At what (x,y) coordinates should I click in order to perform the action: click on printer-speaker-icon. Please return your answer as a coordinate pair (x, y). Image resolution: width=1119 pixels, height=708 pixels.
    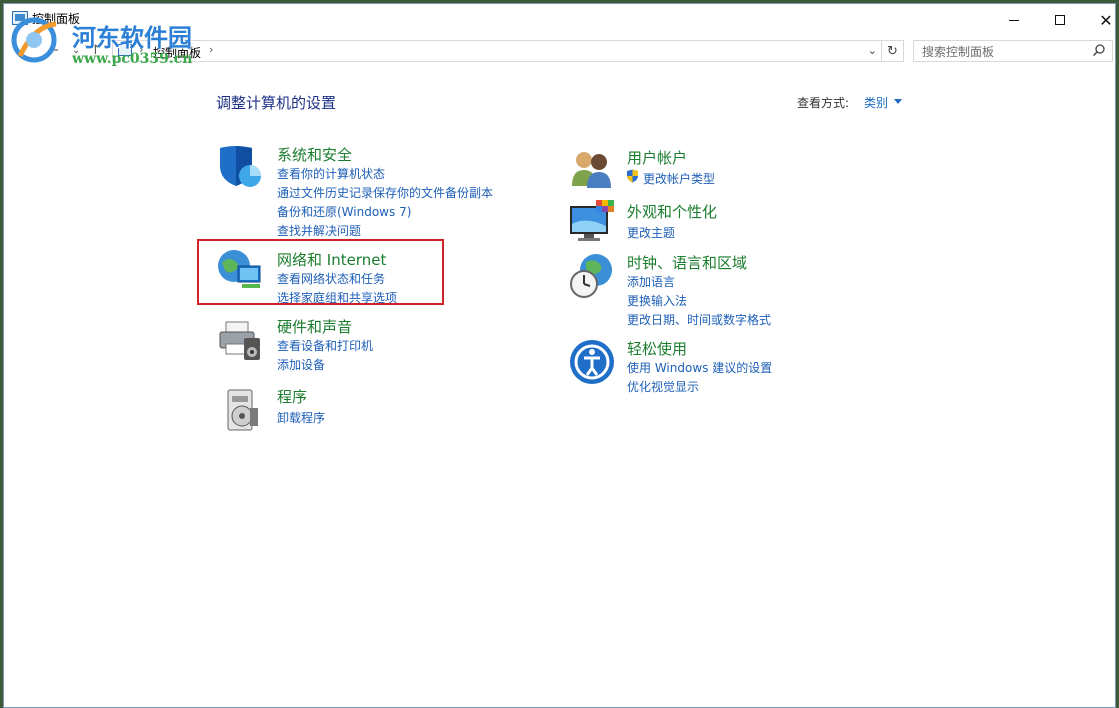
    Looking at the image, I should click on (240, 340).